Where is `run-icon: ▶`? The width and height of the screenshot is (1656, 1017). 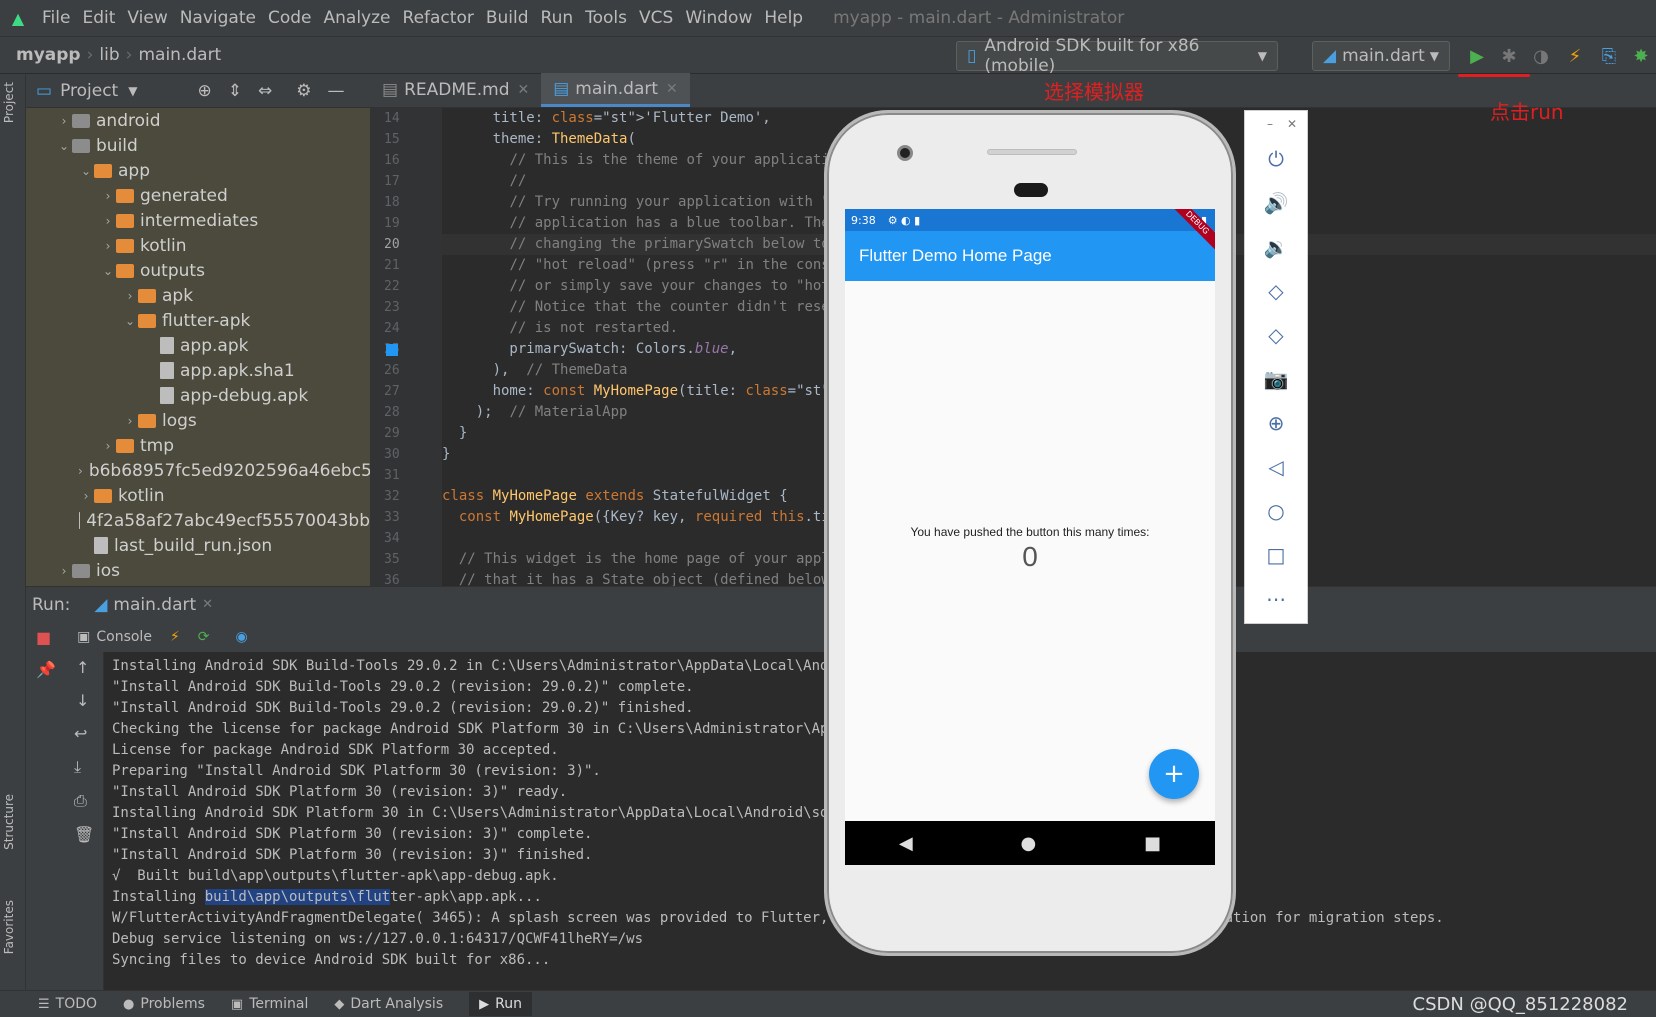
run-icon: ▶ is located at coordinates (1477, 56).